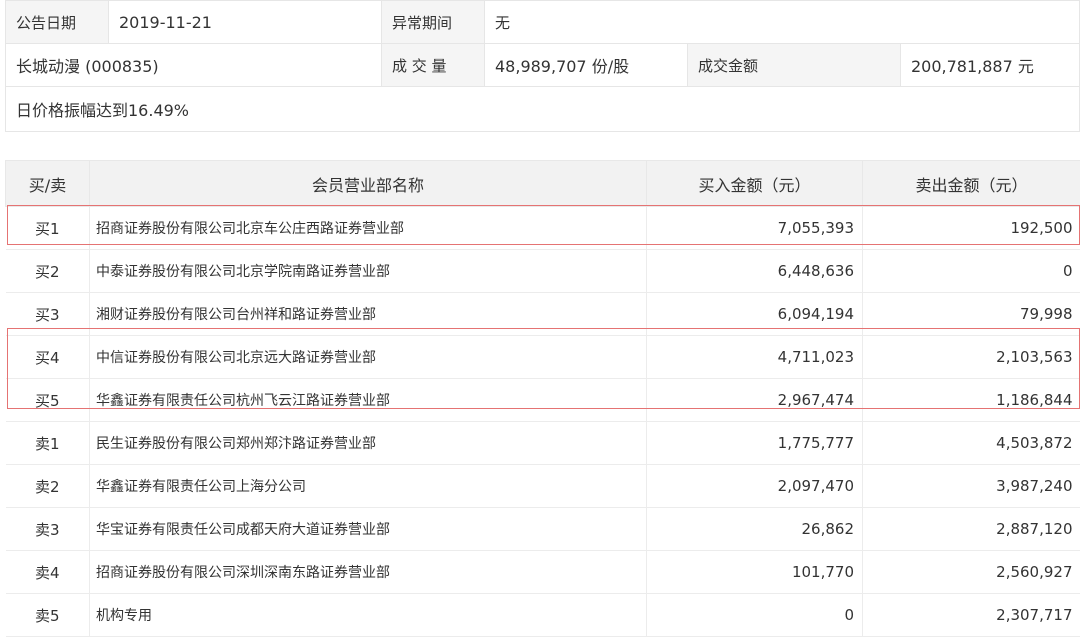 The image size is (1080, 637). What do you see at coordinates (755, 184) in the screenshot?
I see `header-buy-amount: 买入金额（元）` at bounding box center [755, 184].